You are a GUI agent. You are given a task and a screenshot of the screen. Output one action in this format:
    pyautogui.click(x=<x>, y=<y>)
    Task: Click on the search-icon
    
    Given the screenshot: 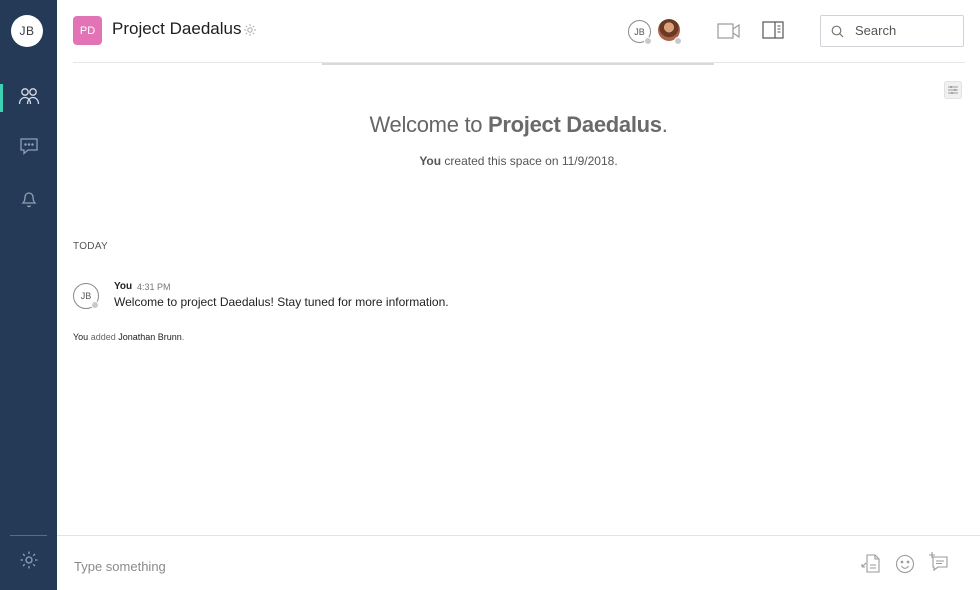 What is the action you would take?
    pyautogui.click(x=837, y=34)
    